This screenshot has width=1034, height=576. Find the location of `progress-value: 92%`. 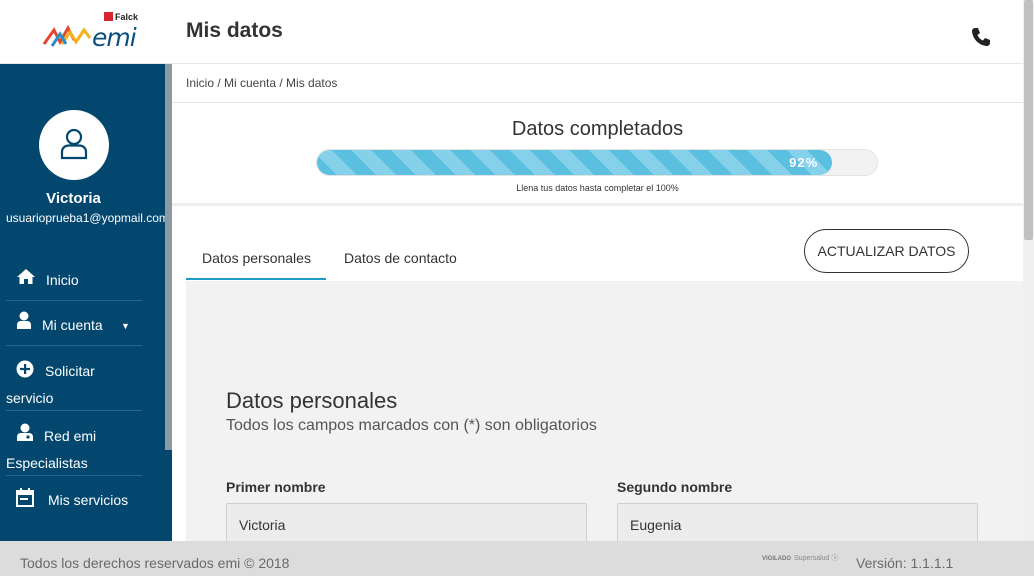

progress-value: 92% is located at coordinates (804, 162).